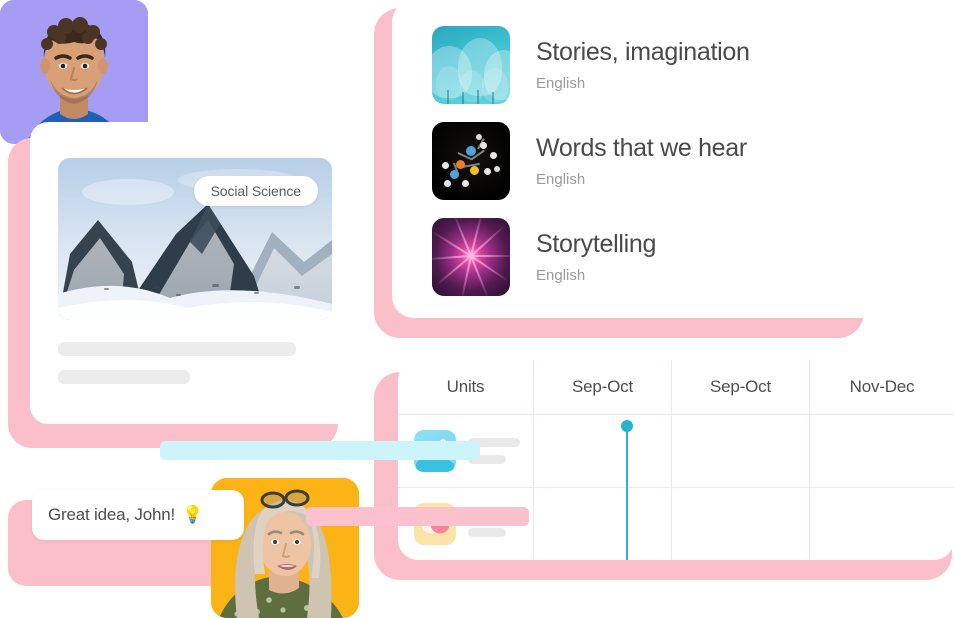  Describe the element at coordinates (193, 514) in the screenshot. I see `lightbulb-icon: 💡` at that location.